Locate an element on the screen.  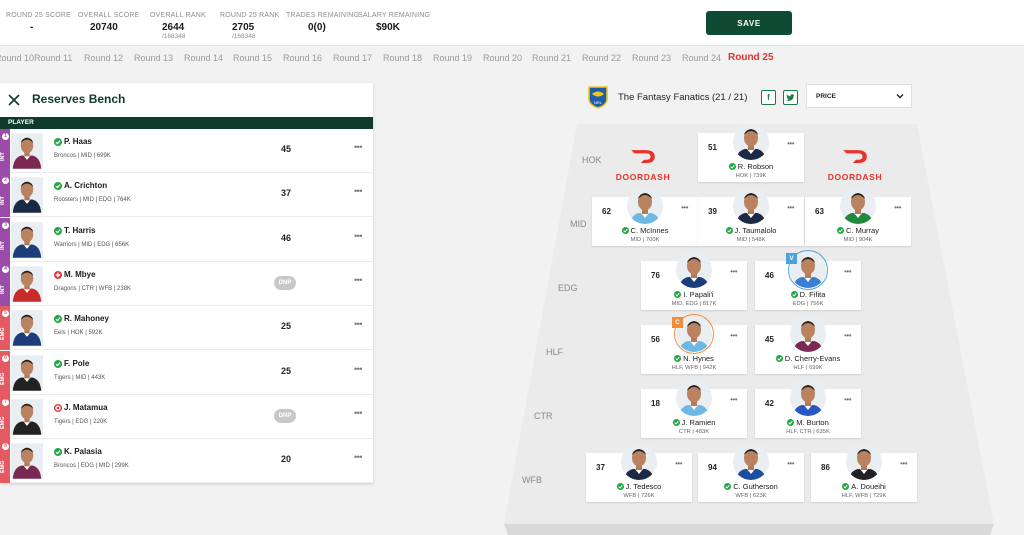
player-name: R. Mahoney is located at coordinates (86, 318).